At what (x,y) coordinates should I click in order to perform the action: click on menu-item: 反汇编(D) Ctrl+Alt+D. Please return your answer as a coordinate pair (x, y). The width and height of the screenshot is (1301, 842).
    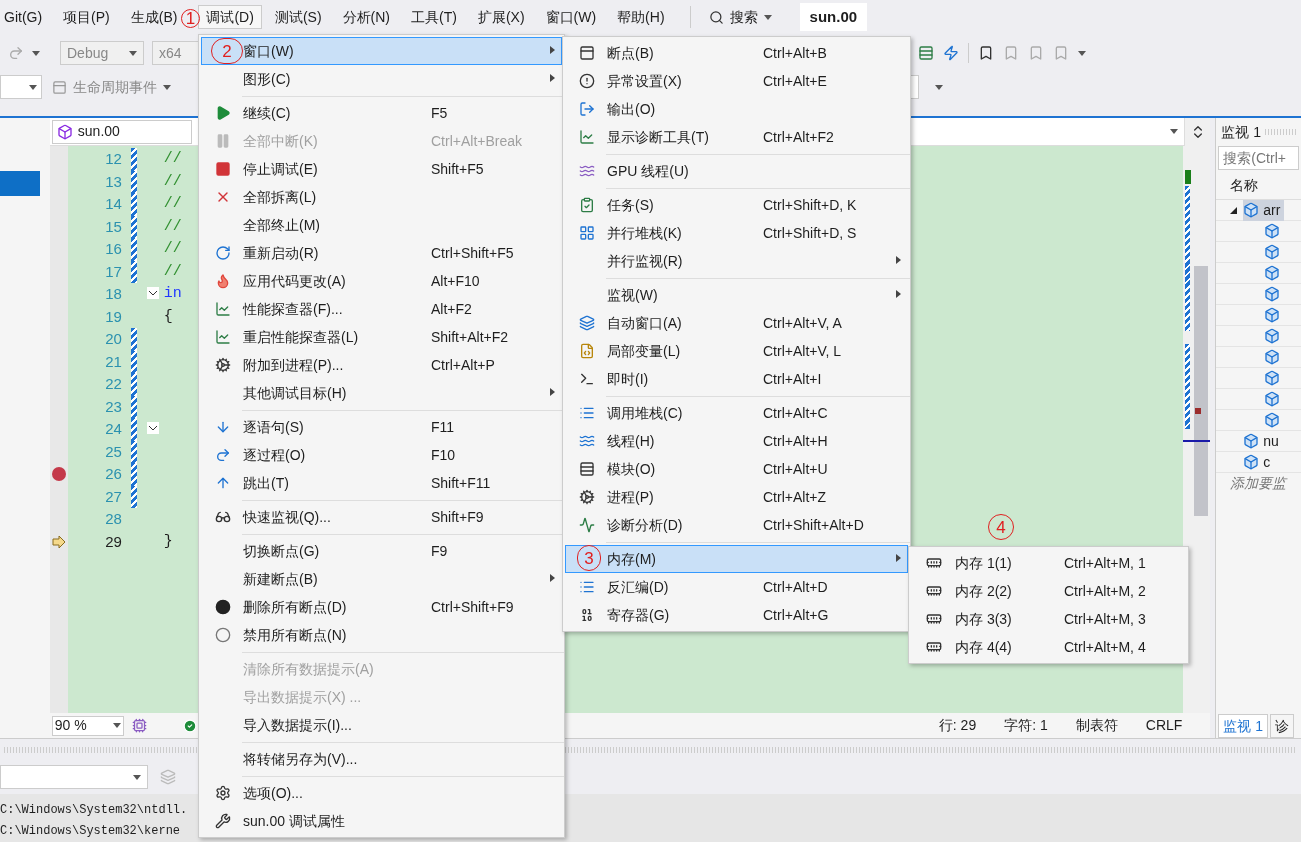
    Looking at the image, I should click on (736, 587).